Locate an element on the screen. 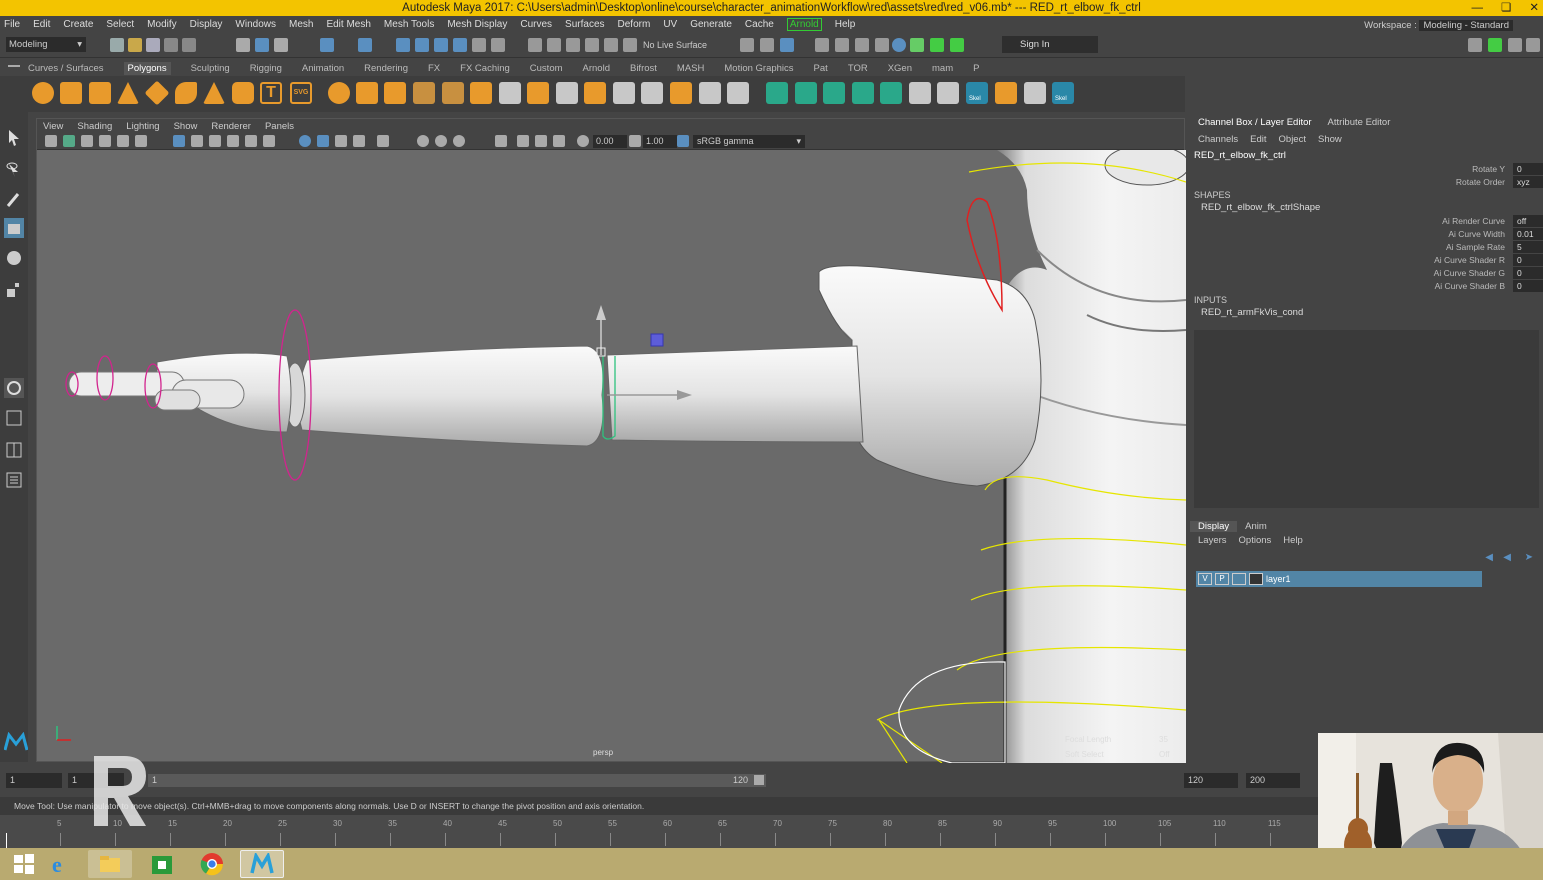 This screenshot has height=880, width=1543. attr-ai-curve-width: Ai Curve Width 0.01 is located at coordinates (1428, 233).